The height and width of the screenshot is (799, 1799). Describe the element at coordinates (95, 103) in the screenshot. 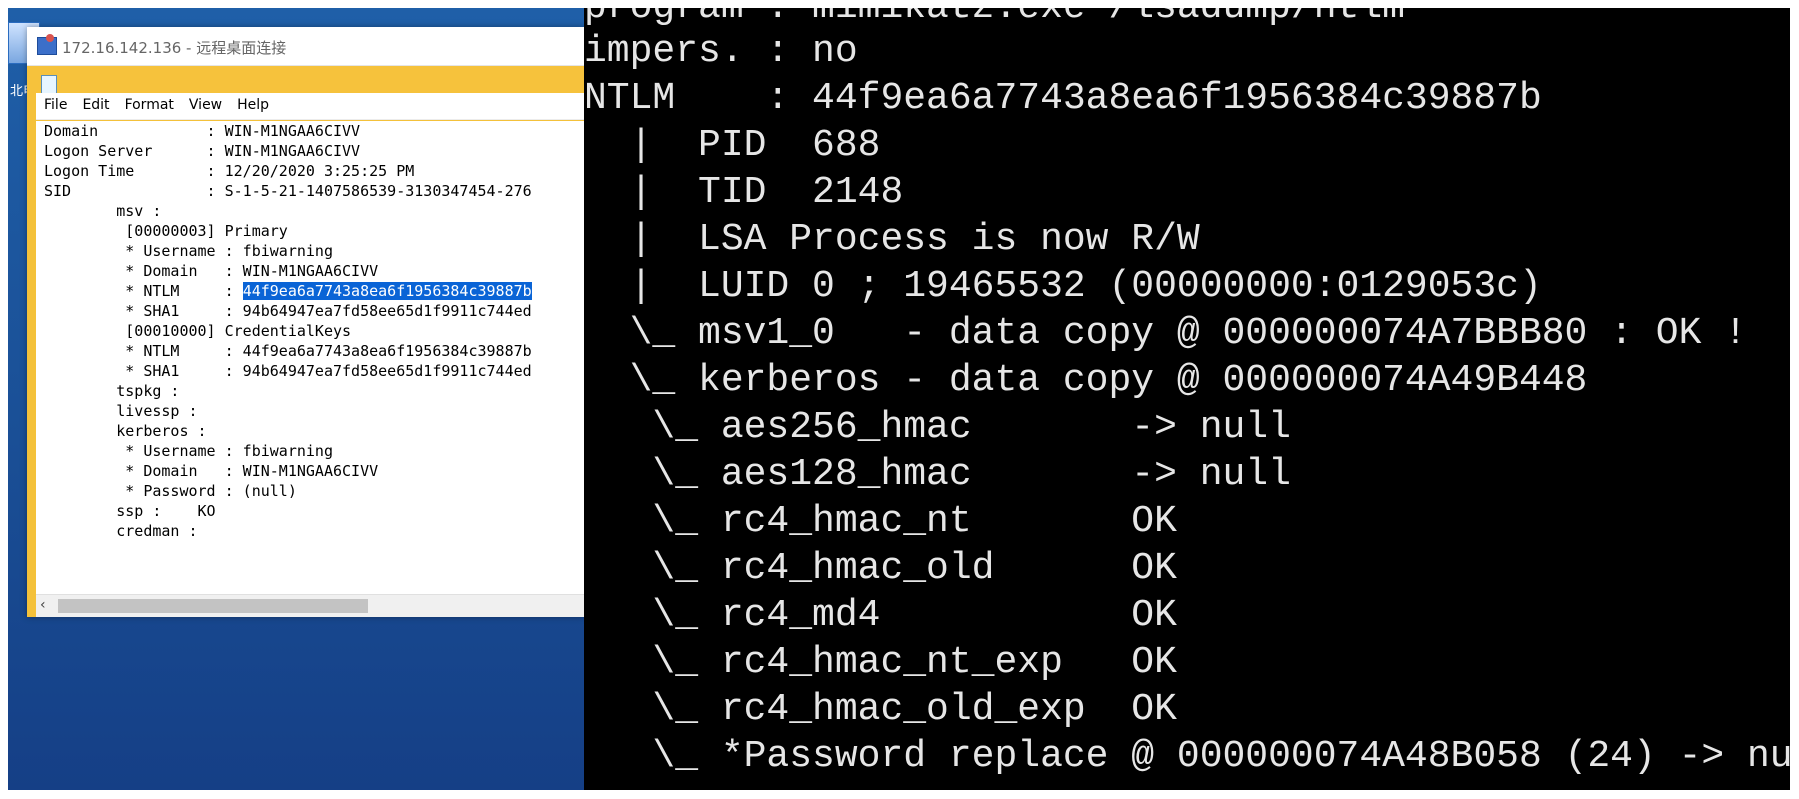

I see `menu-edit: Edit` at that location.